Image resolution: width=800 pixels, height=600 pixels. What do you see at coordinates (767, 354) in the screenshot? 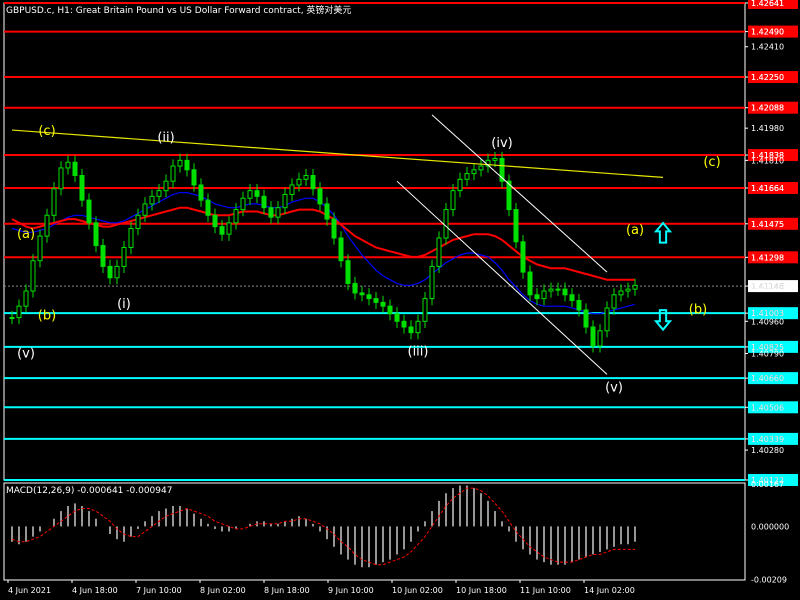
I see `price-tick-label: 1.40790` at bounding box center [767, 354].